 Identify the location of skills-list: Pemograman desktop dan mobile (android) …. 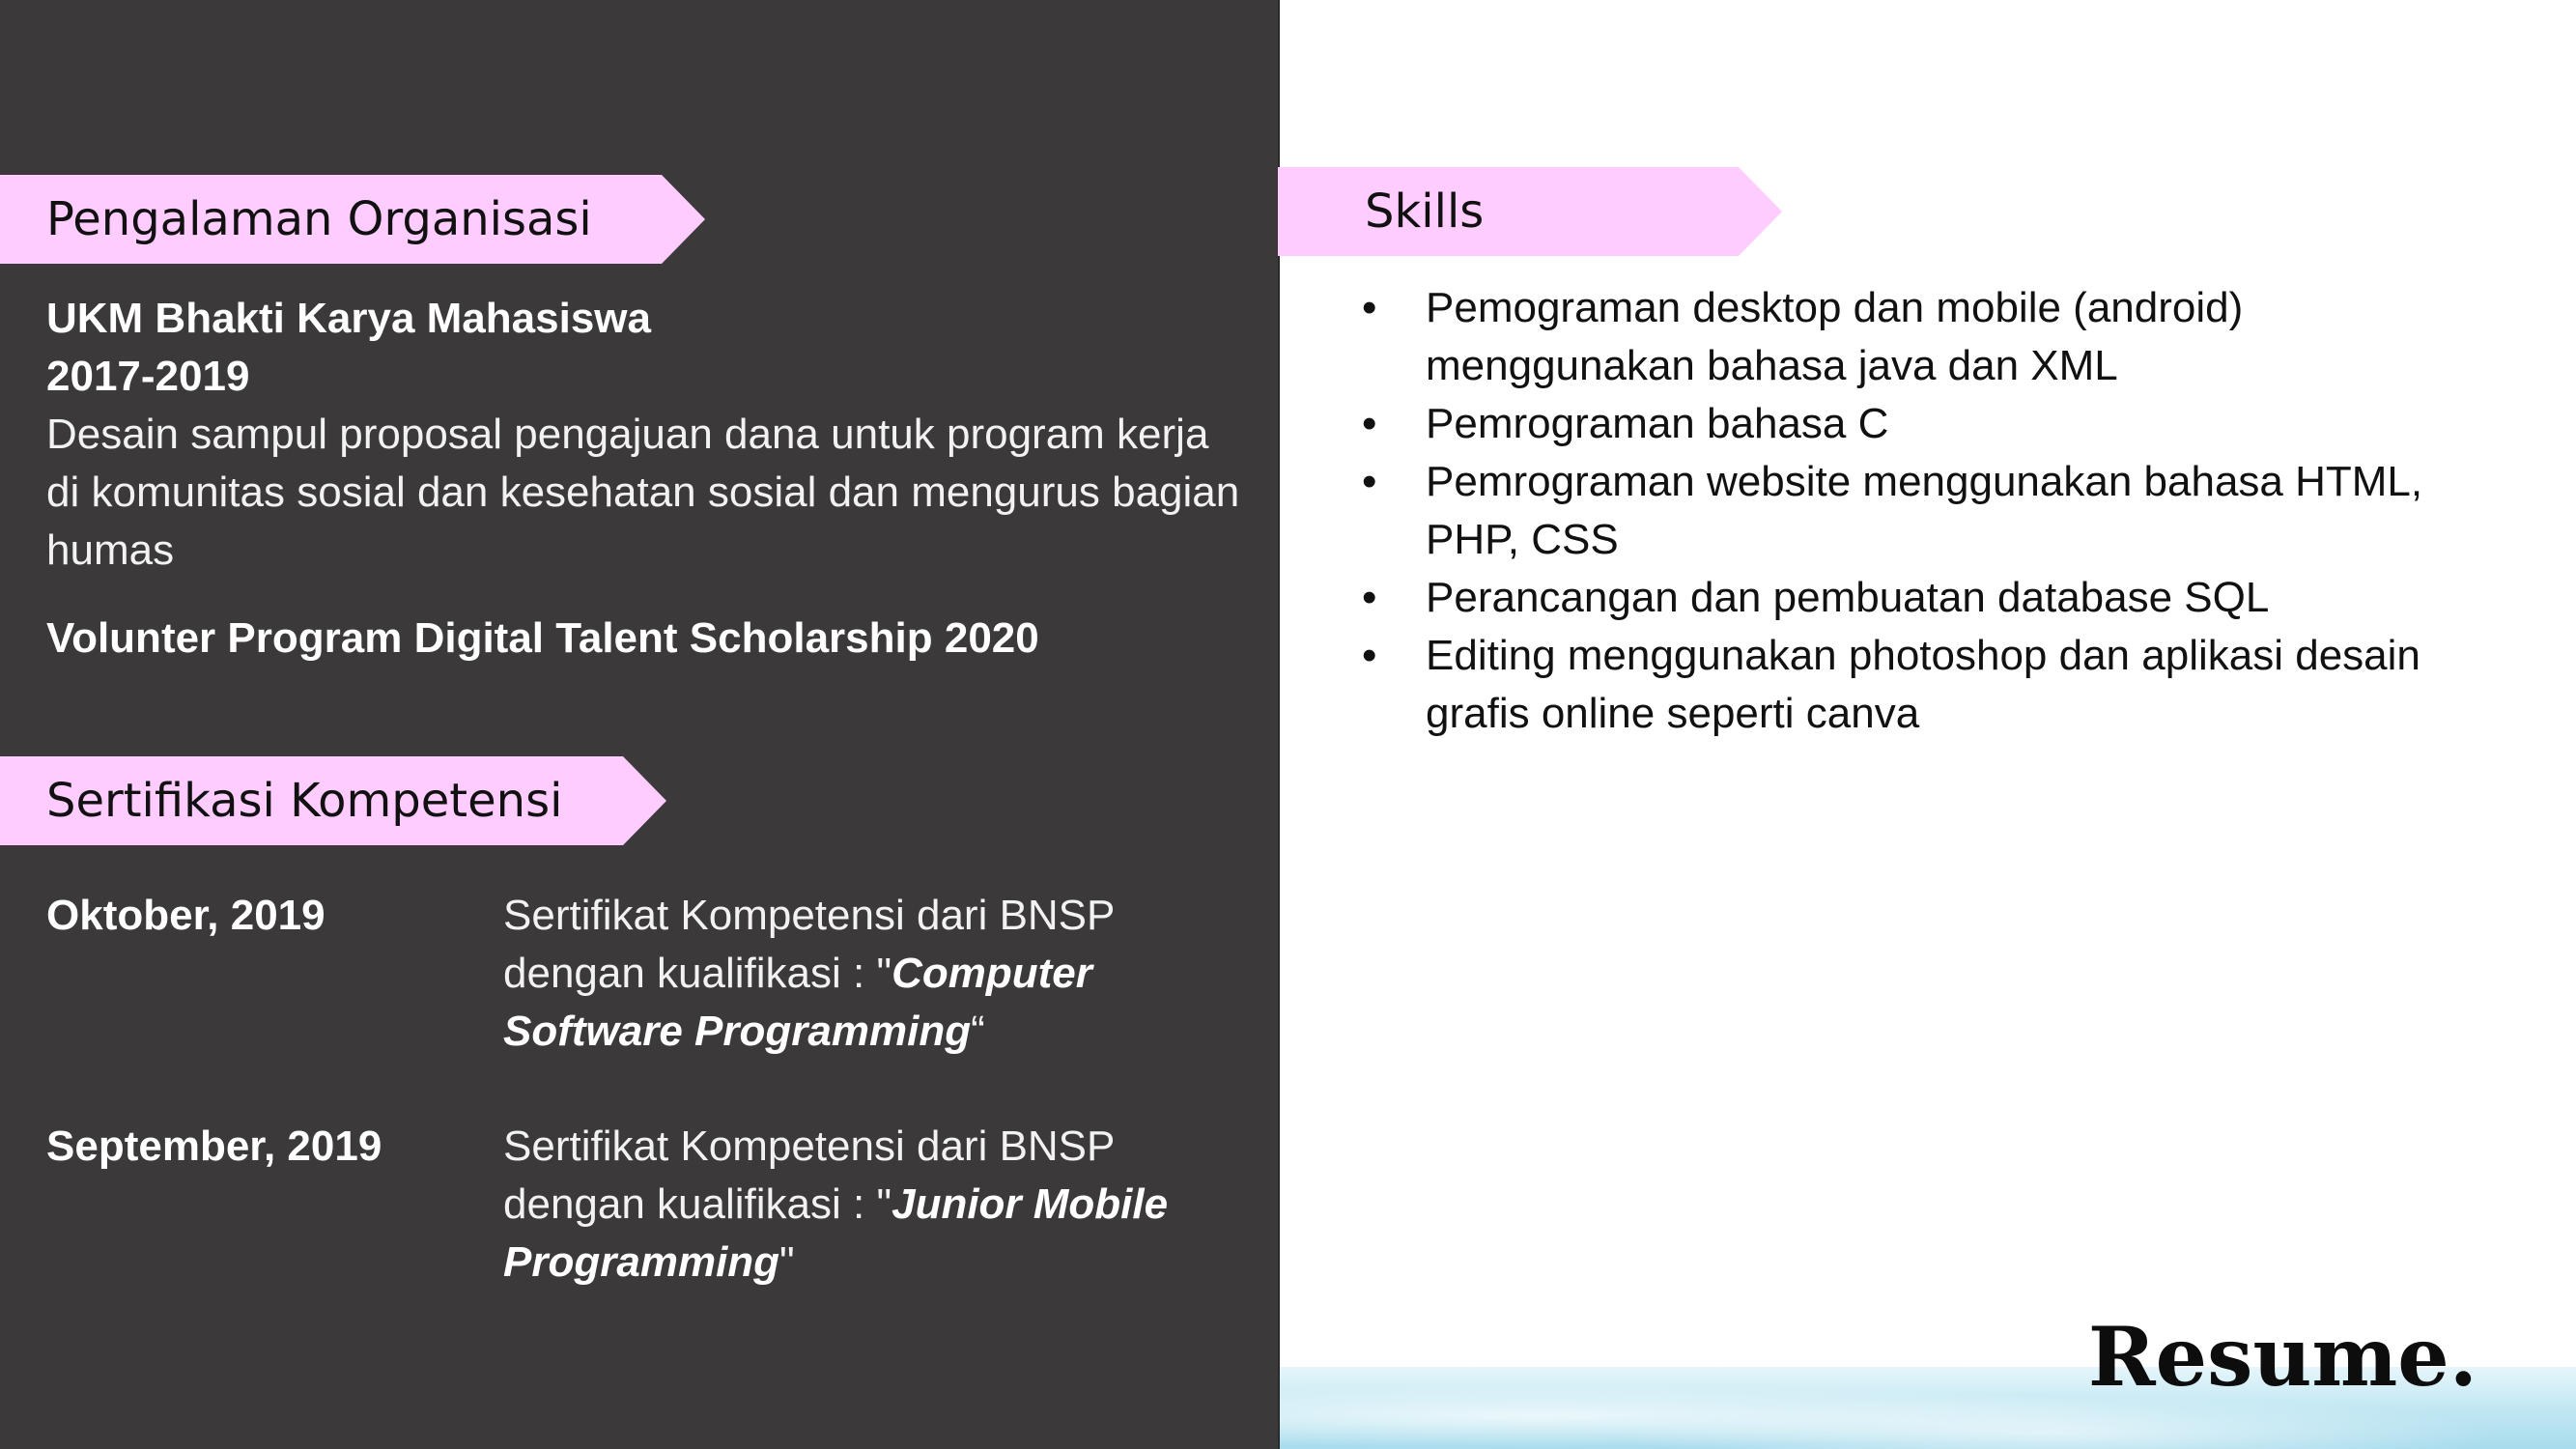
(1932, 511).